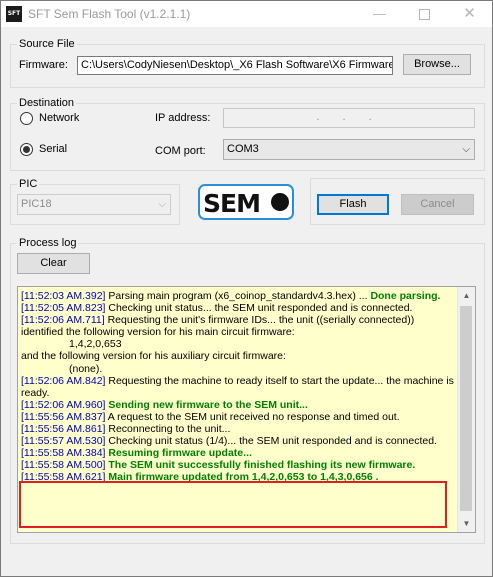  I want to click on cancel-button: Cancel, so click(437, 204).